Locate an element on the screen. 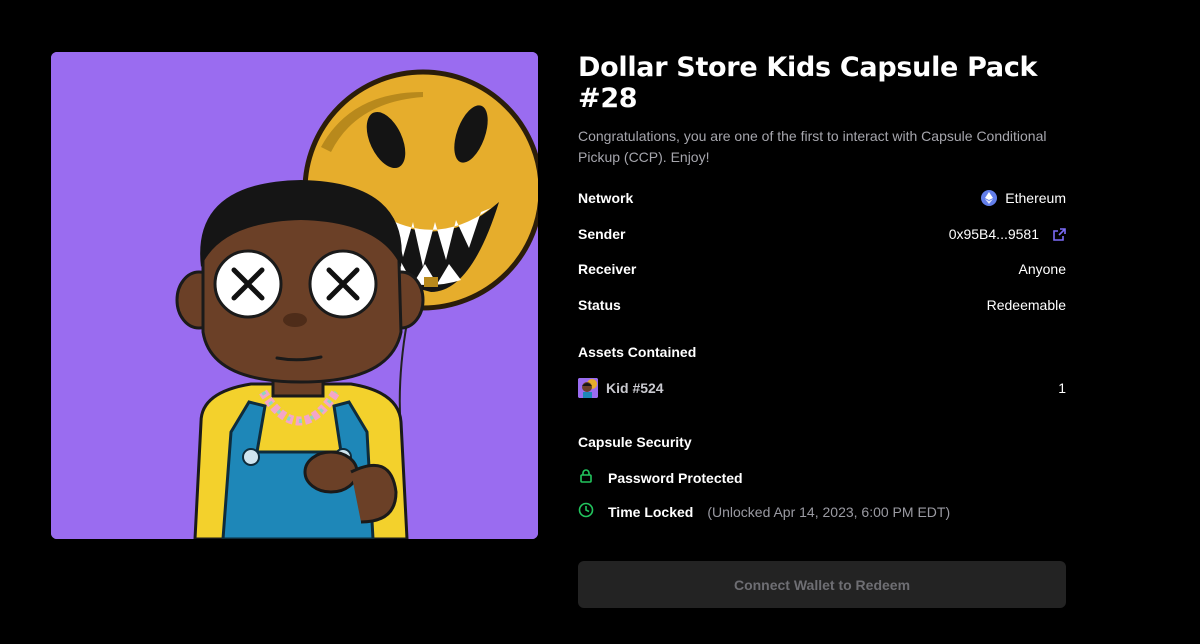  page-title: Dollar Store Kids Capsule Pack #28 is located at coordinates (808, 83).